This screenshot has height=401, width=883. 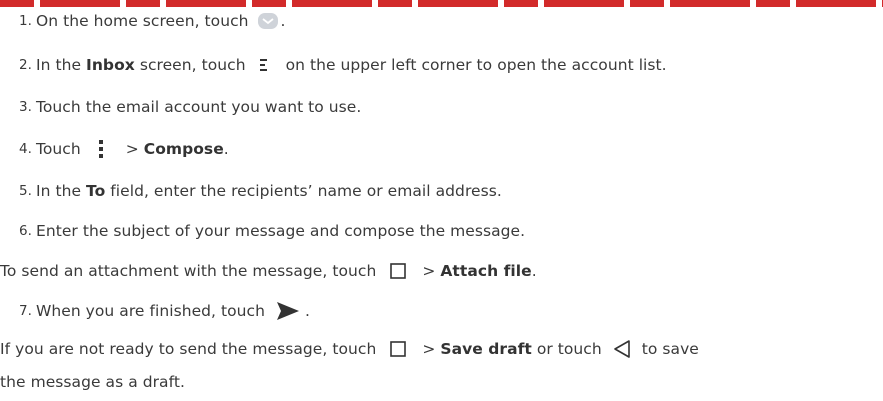 I want to click on step-1: 1. On the home screen, touch ., so click(x=152, y=21).